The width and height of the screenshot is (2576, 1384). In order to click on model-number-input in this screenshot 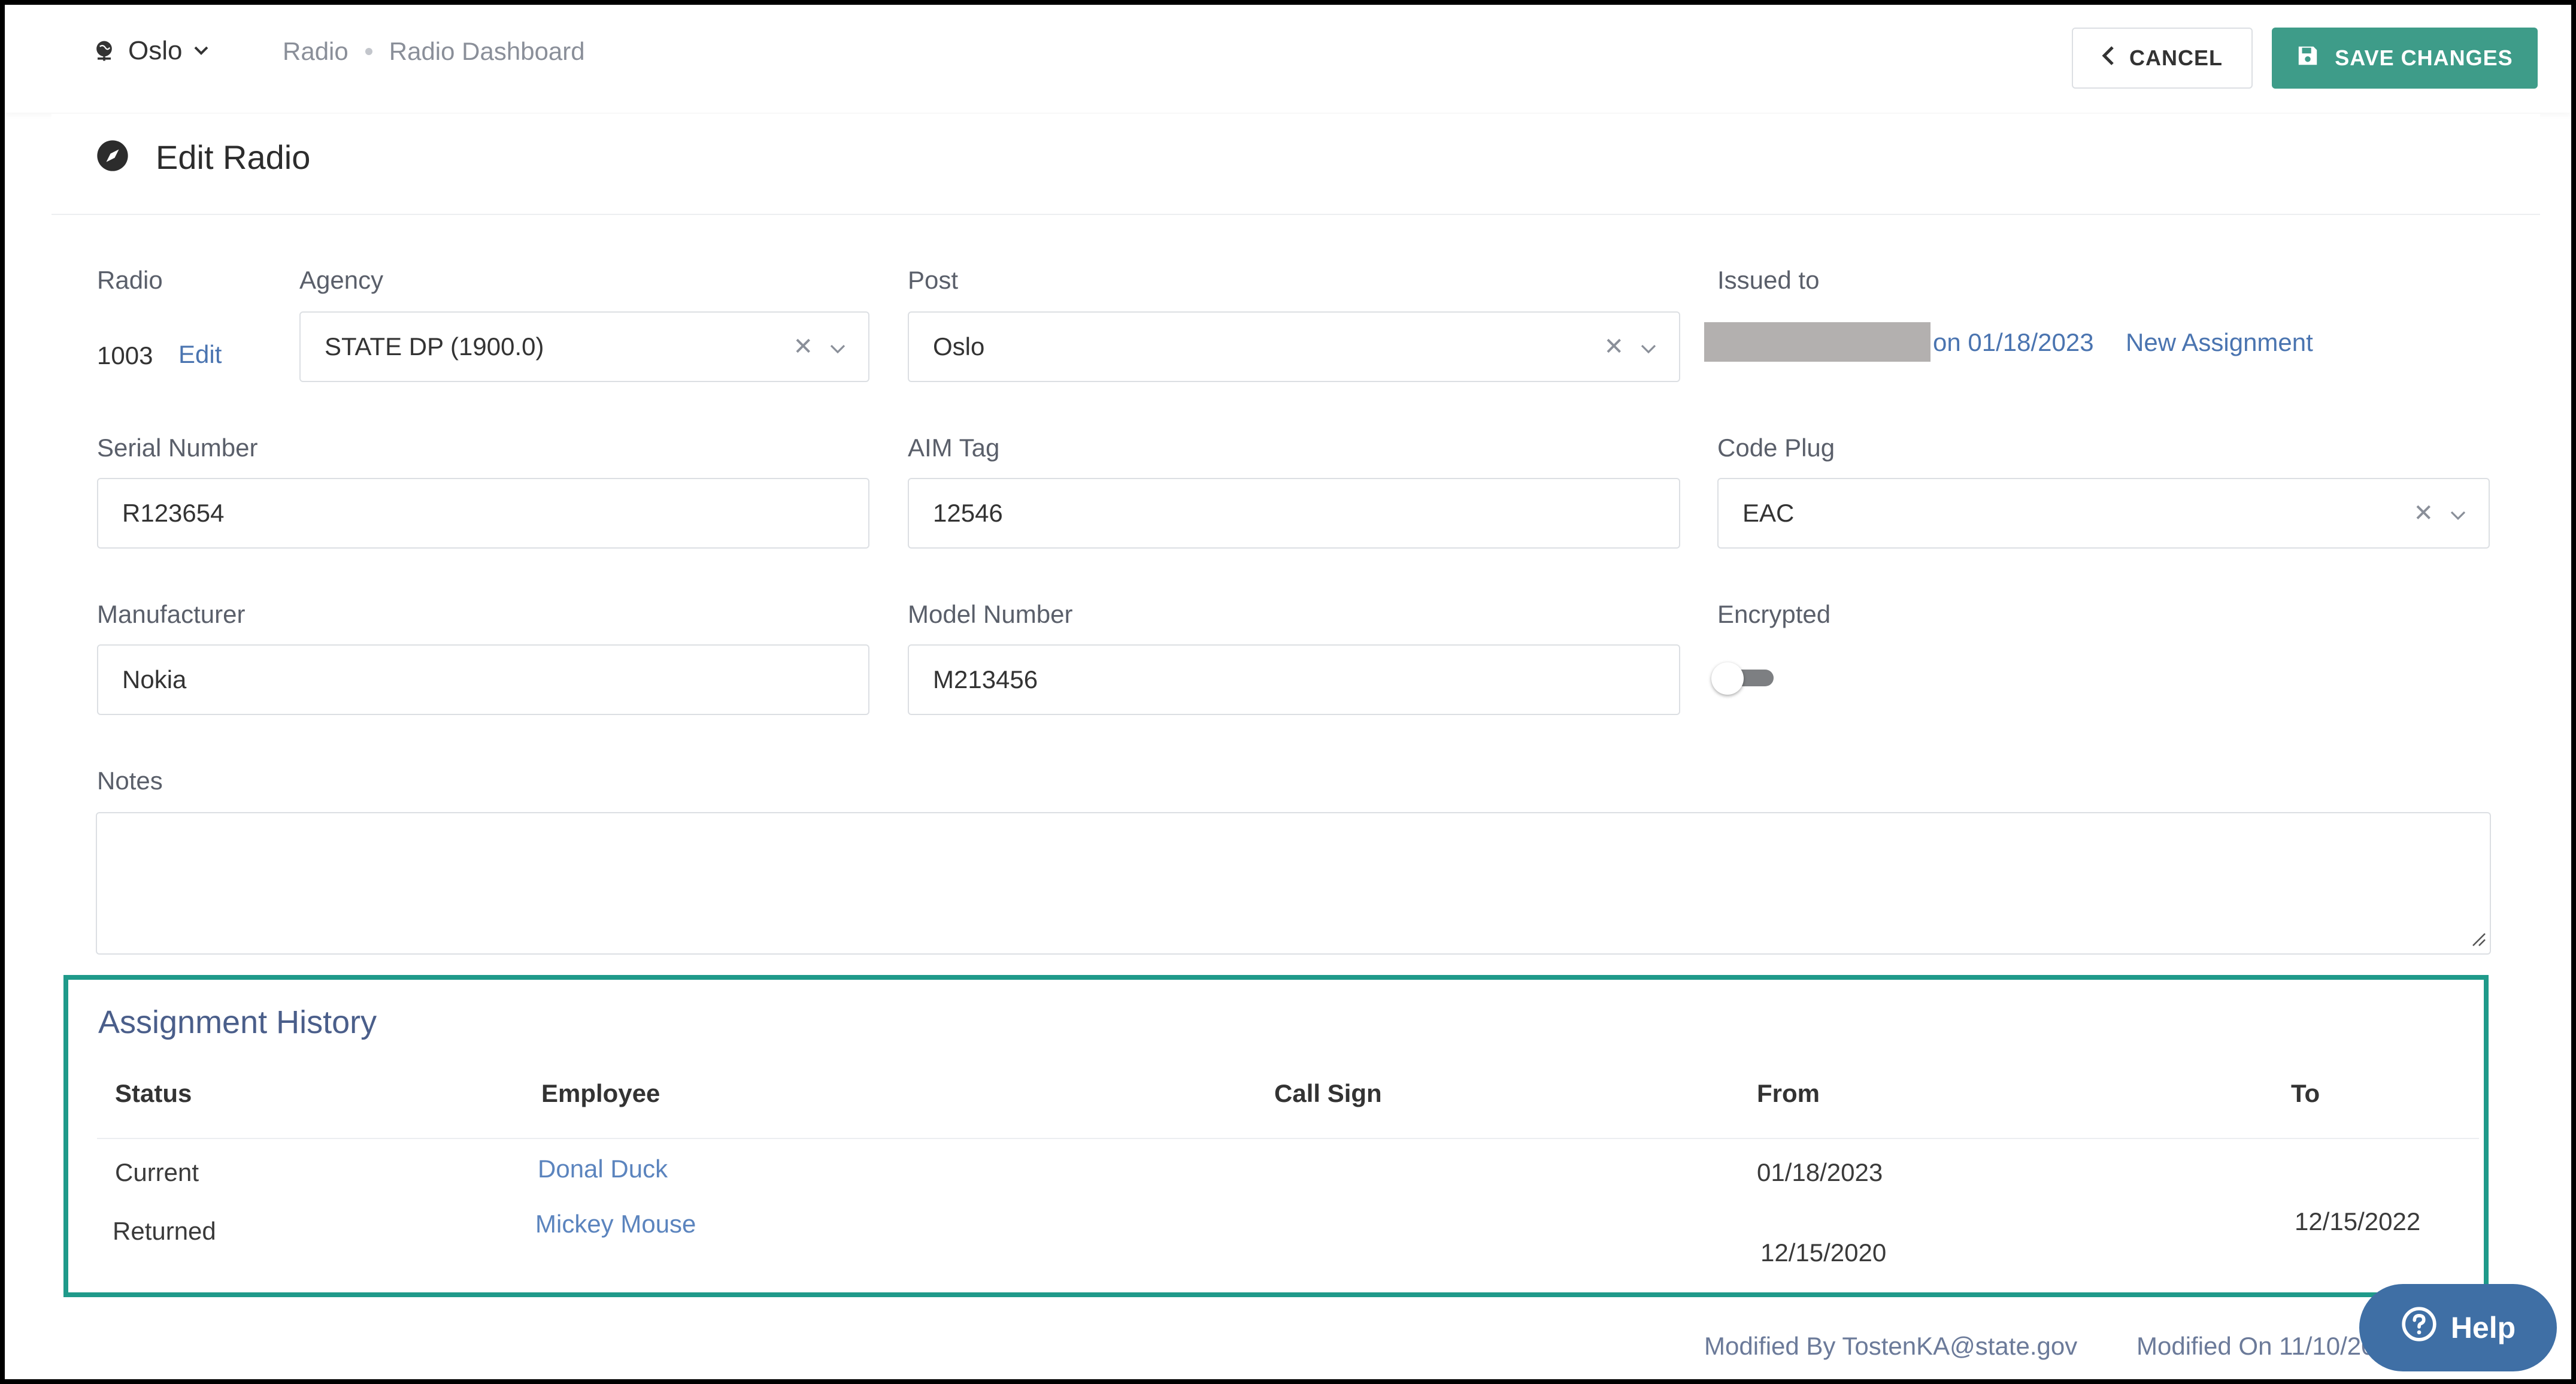, I will do `click(1294, 679)`.